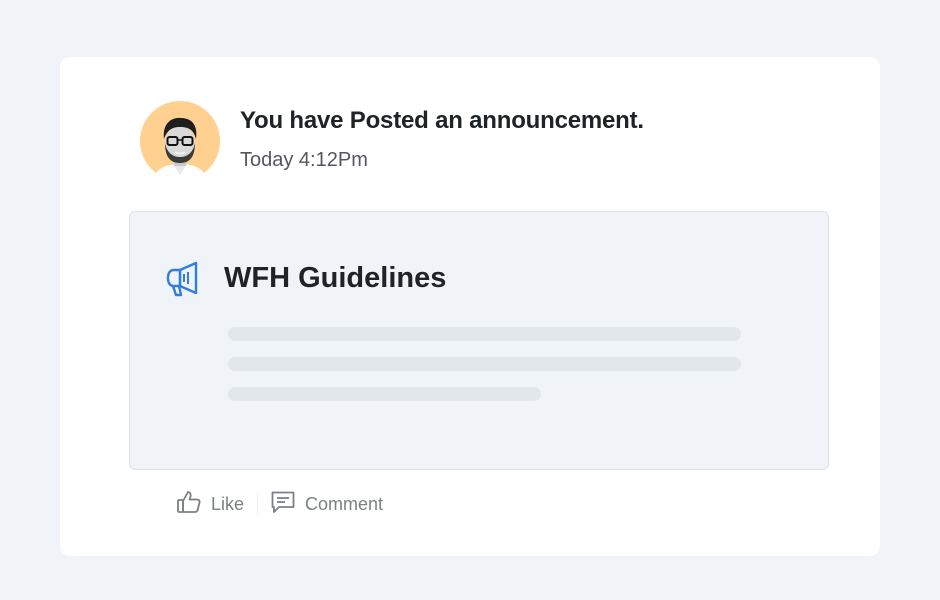 This screenshot has width=940, height=600. Describe the element at coordinates (180, 149) in the screenshot. I see `user-portrait` at that location.